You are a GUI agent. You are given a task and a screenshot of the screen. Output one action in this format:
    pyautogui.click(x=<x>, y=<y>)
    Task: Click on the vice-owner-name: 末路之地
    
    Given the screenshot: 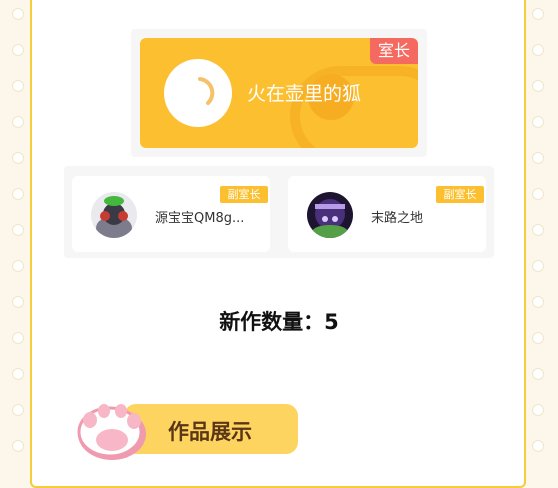 What is the action you would take?
    pyautogui.click(x=397, y=218)
    